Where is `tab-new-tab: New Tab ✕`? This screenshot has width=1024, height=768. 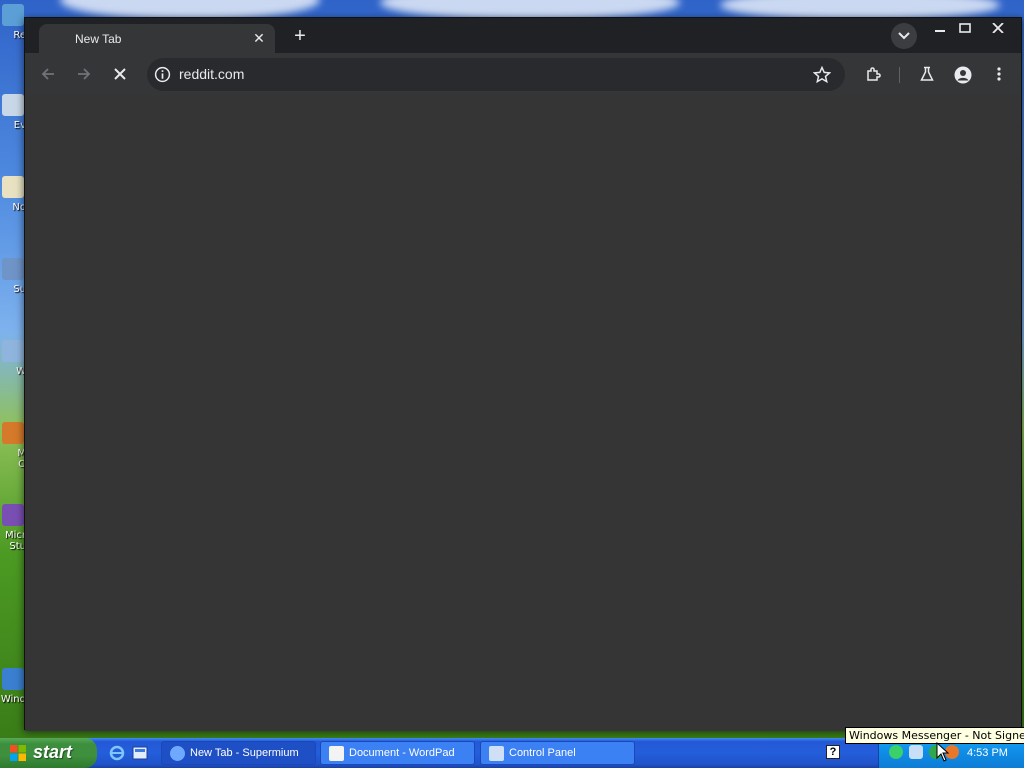
tab-new-tab: New Tab ✕ is located at coordinates (157, 38).